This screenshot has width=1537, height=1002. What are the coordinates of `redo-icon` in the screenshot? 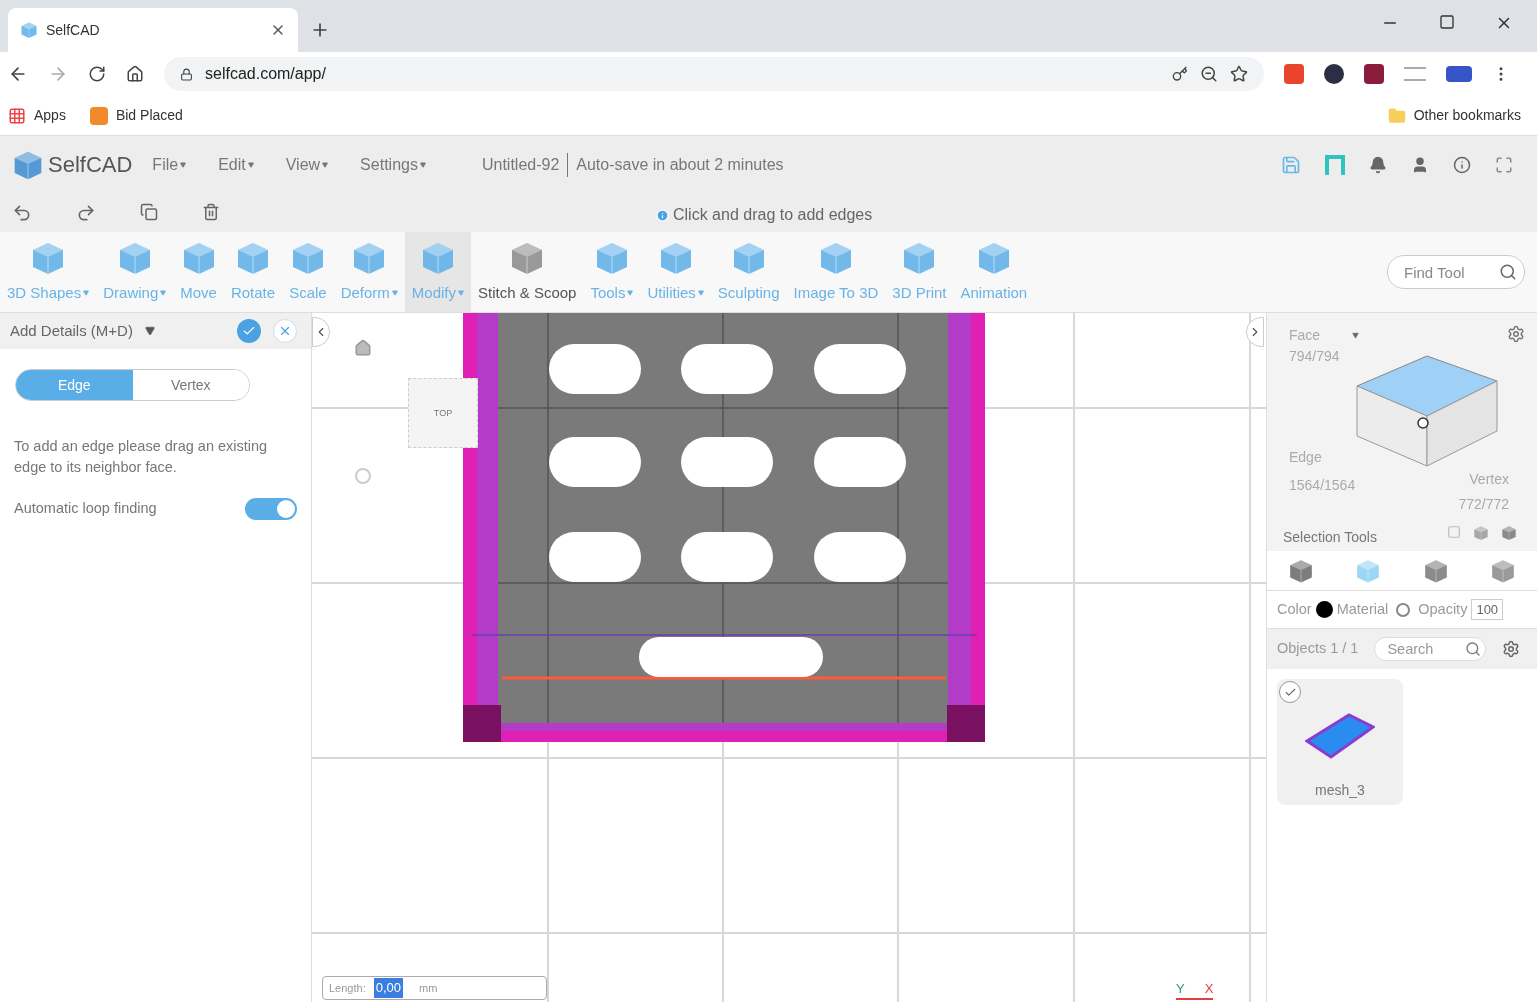 It's located at (86, 212).